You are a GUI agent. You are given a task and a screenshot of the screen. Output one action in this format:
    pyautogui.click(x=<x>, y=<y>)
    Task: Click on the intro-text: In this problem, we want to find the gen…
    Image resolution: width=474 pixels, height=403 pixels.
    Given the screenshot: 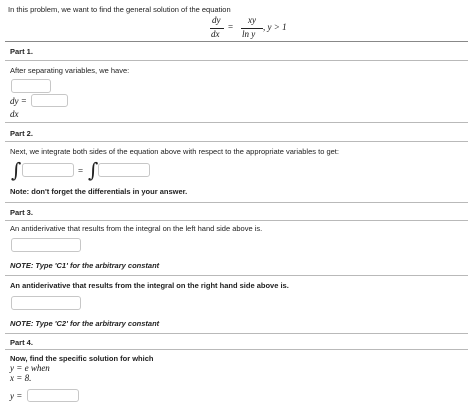 What is the action you would take?
    pyautogui.click(x=119, y=9)
    